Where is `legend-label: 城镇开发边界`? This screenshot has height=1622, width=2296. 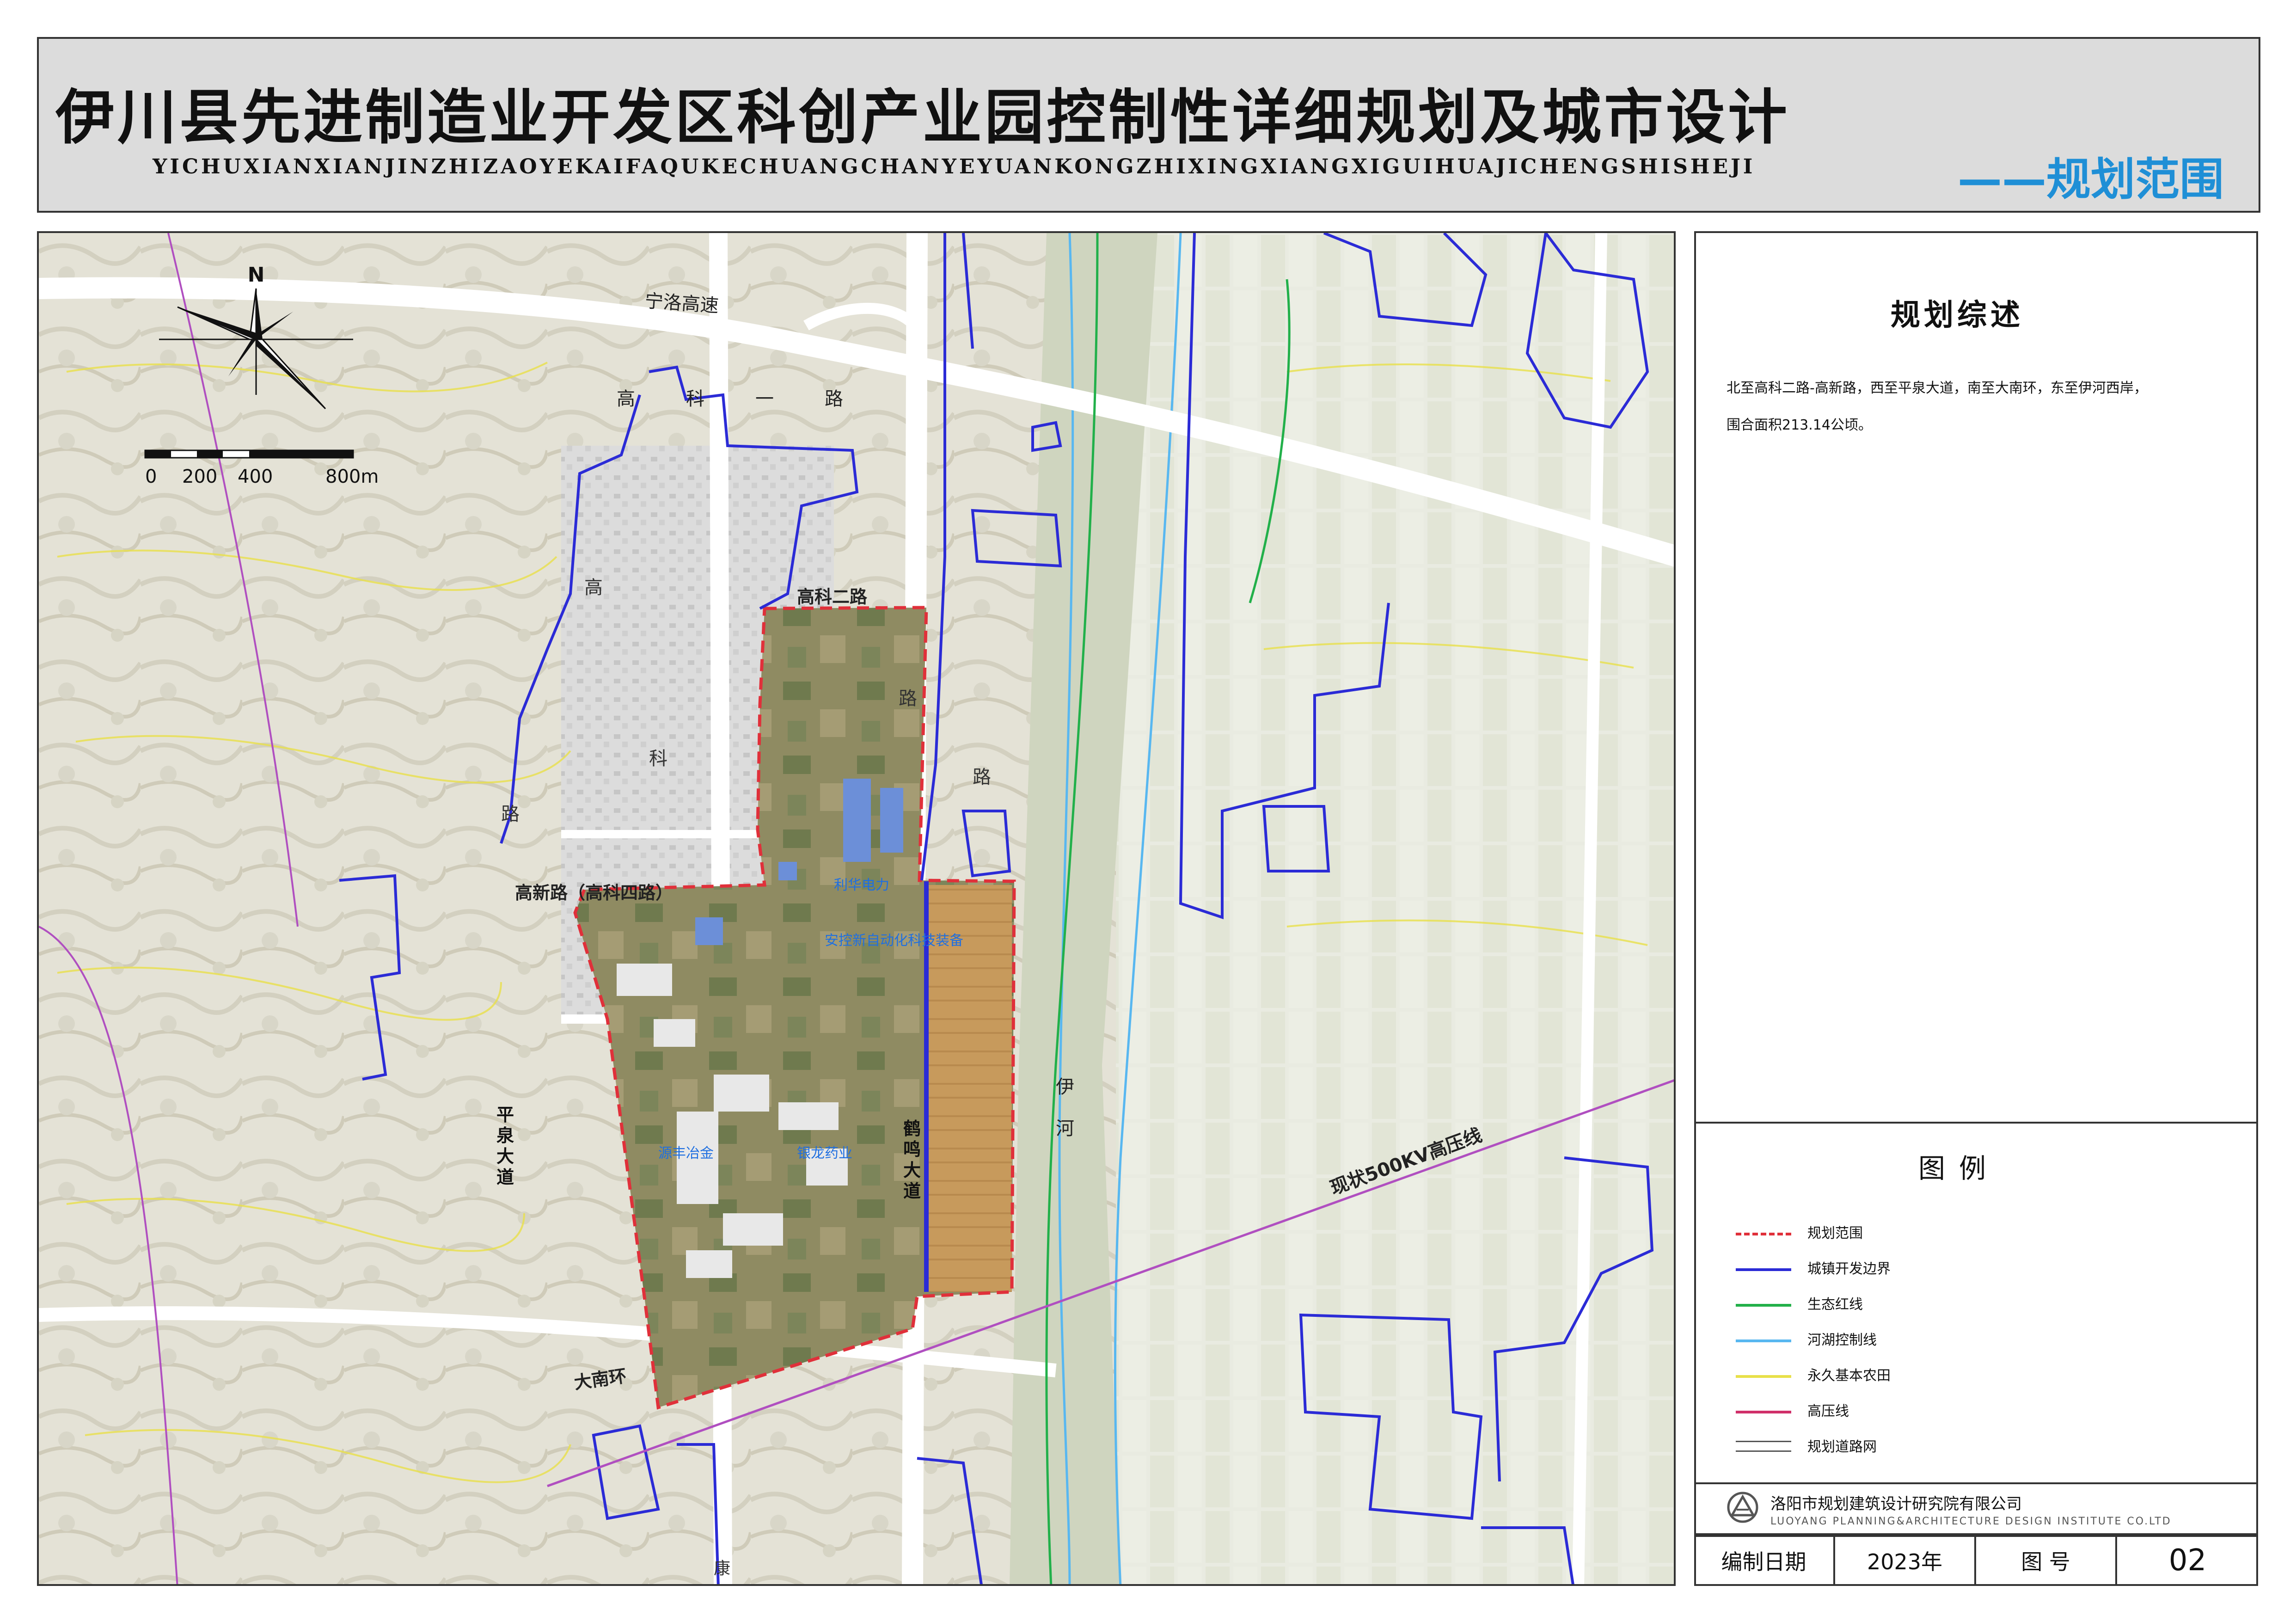
legend-label: 城镇开发边界 is located at coordinates (1849, 1269).